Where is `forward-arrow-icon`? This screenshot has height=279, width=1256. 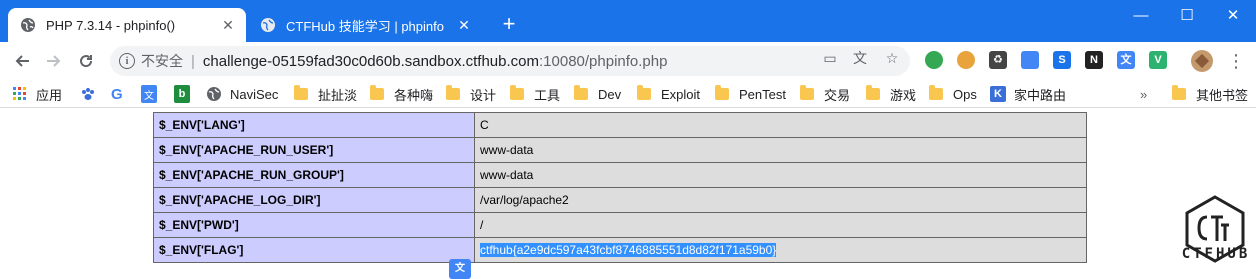 forward-arrow-icon is located at coordinates (54, 61).